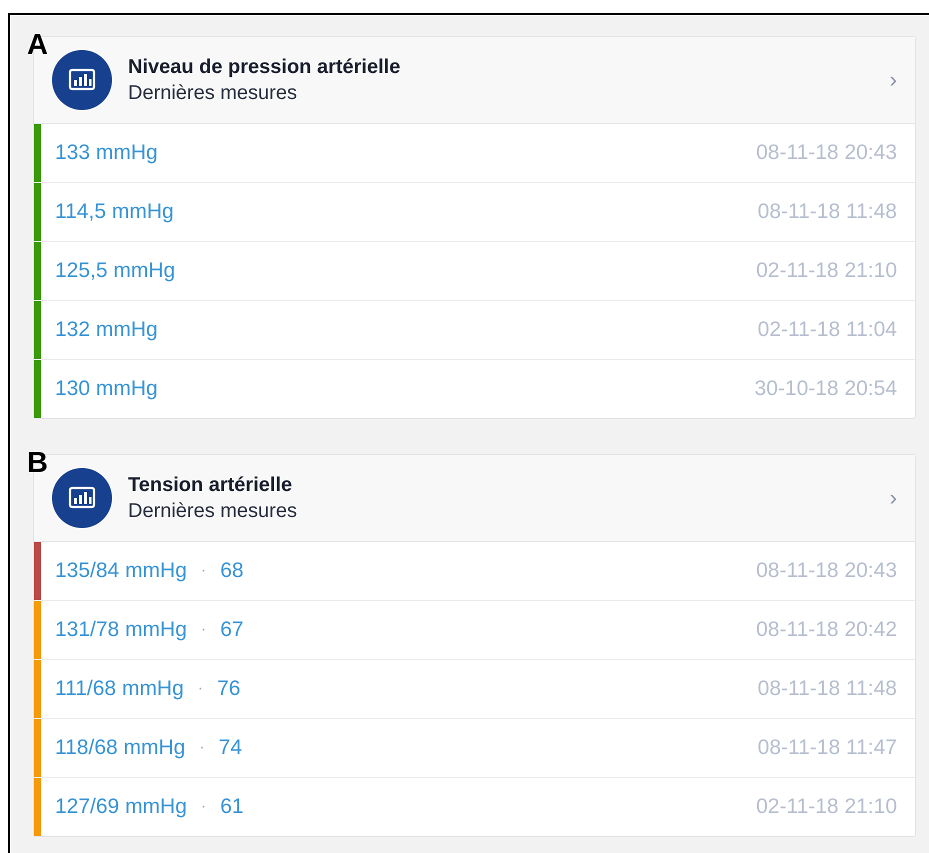 The image size is (929, 853). What do you see at coordinates (121, 630) in the screenshot?
I see `reading: 131/78 mmHg` at bounding box center [121, 630].